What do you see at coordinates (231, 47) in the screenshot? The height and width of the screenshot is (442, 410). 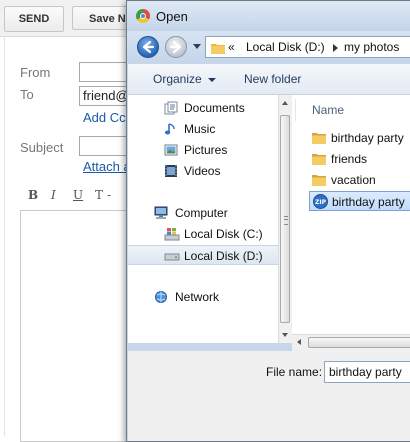 I see `address-overflow: «` at bounding box center [231, 47].